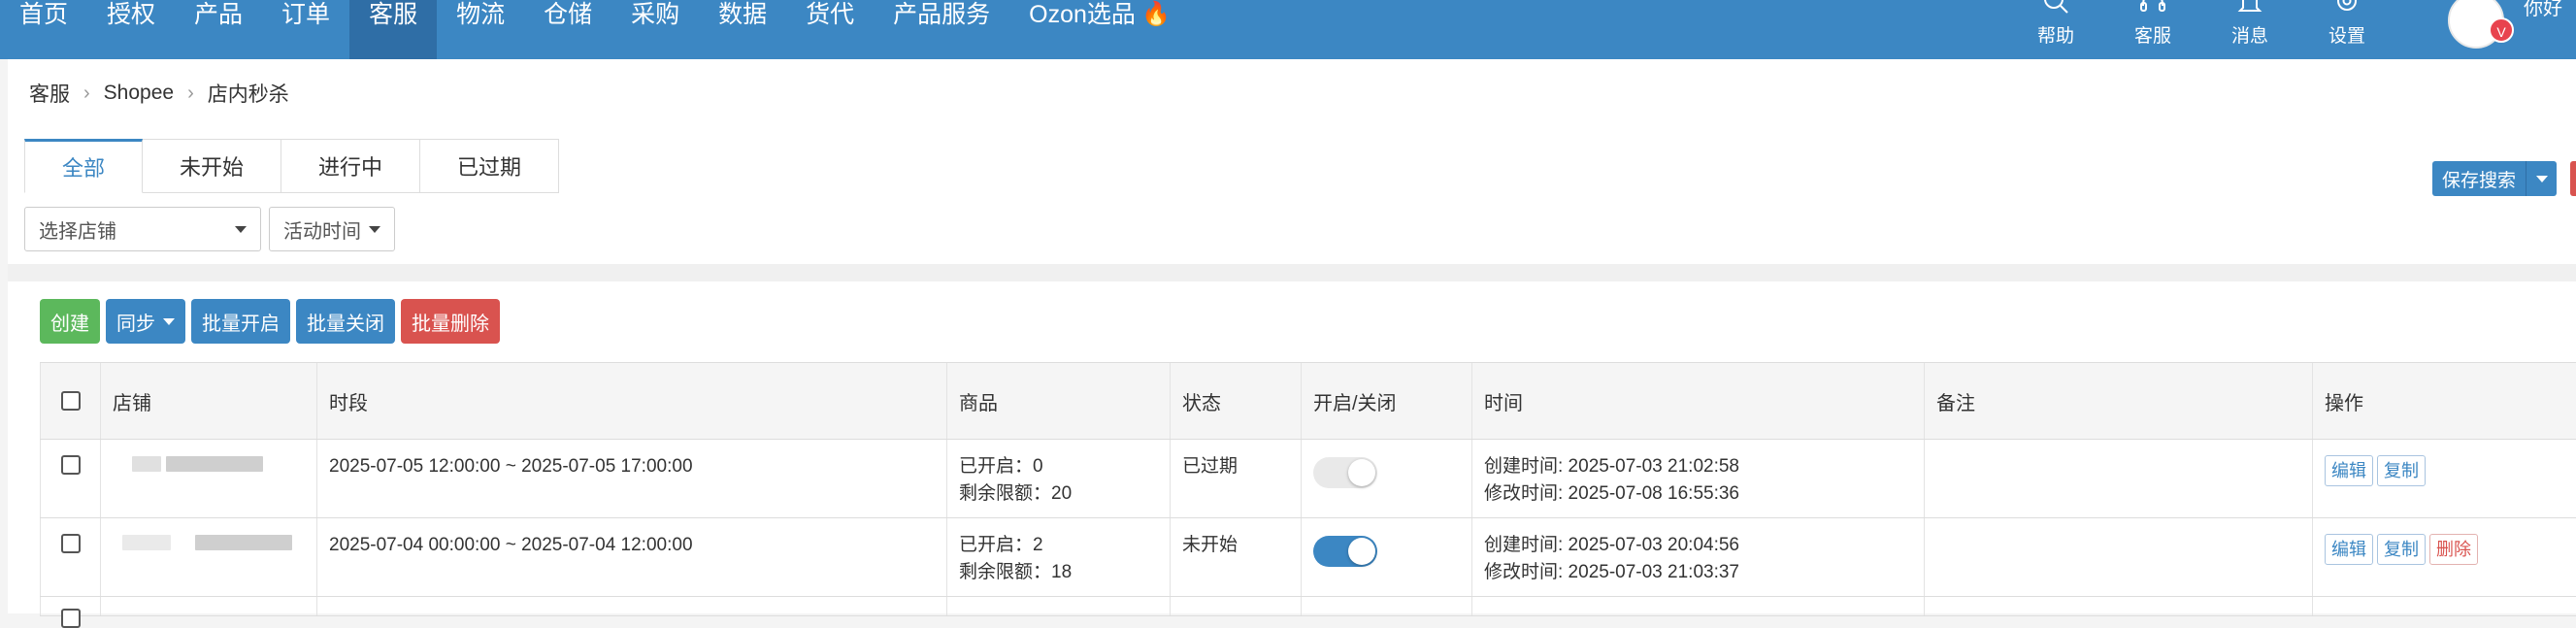 The height and width of the screenshot is (628, 2576). Describe the element at coordinates (1058, 606) in the screenshot. I see `goods-cell` at that location.